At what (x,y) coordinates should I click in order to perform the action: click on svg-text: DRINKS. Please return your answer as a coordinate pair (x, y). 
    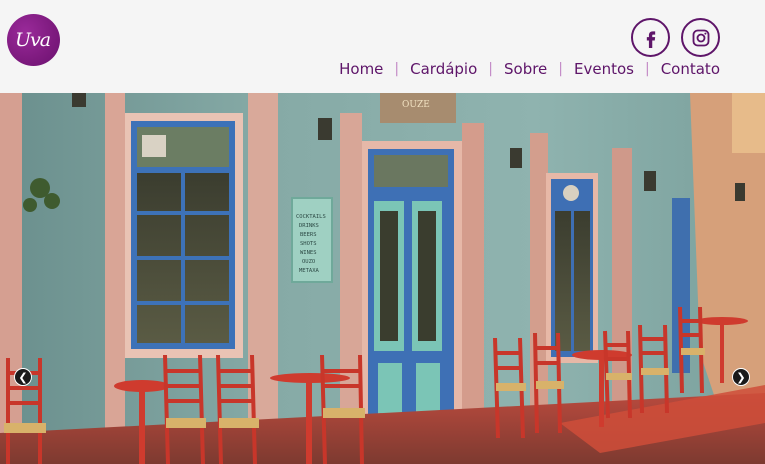
    Looking at the image, I should click on (309, 226).